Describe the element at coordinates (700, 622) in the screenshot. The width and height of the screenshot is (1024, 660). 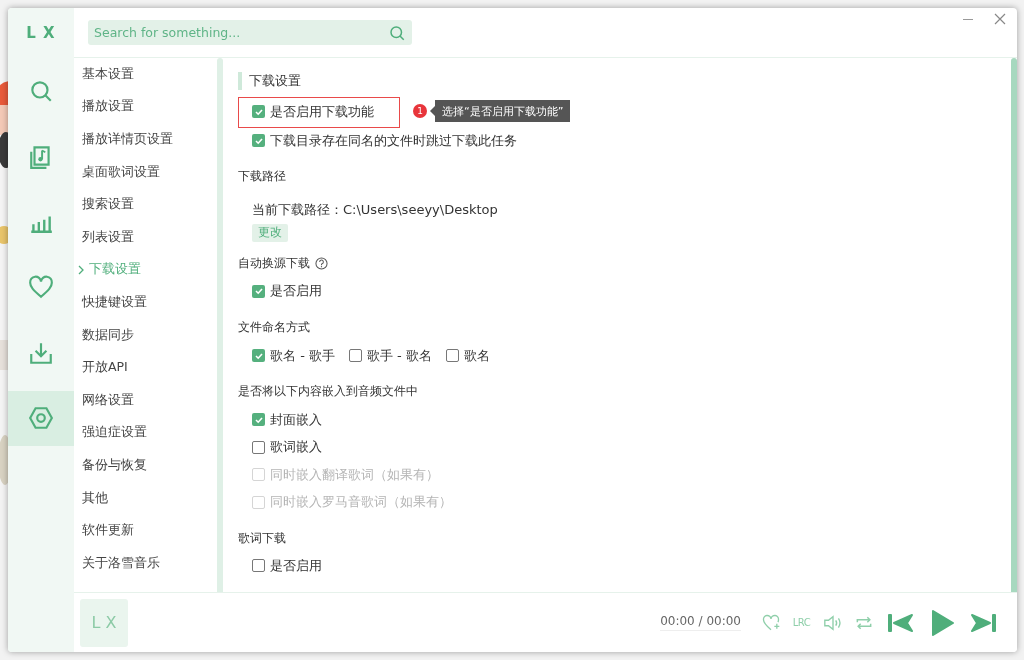
I see `playback-time: 00:00 / 00:00` at that location.